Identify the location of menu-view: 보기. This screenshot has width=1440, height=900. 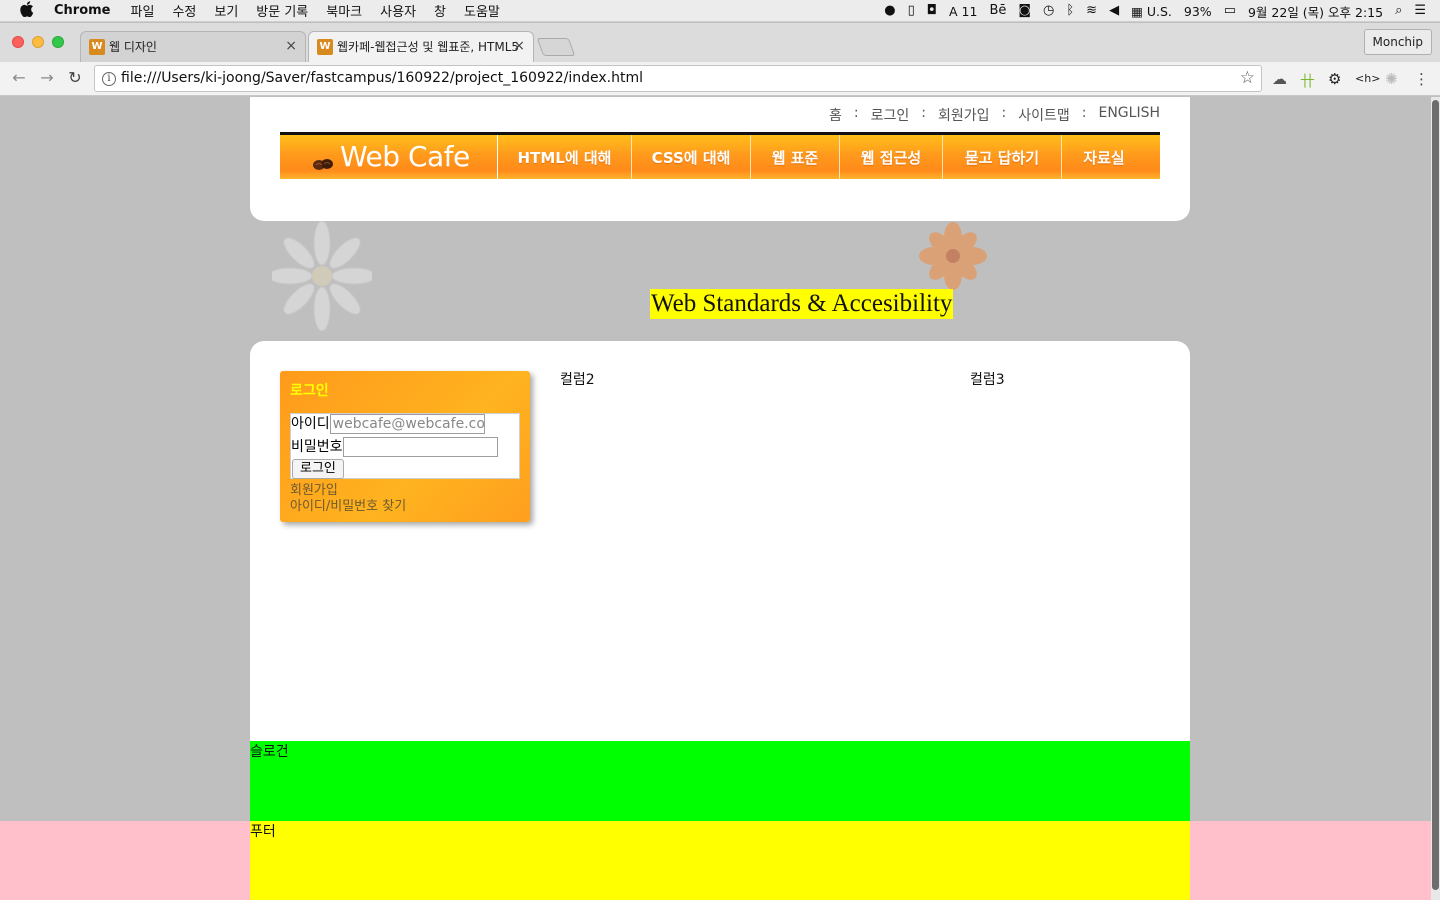
(226, 10).